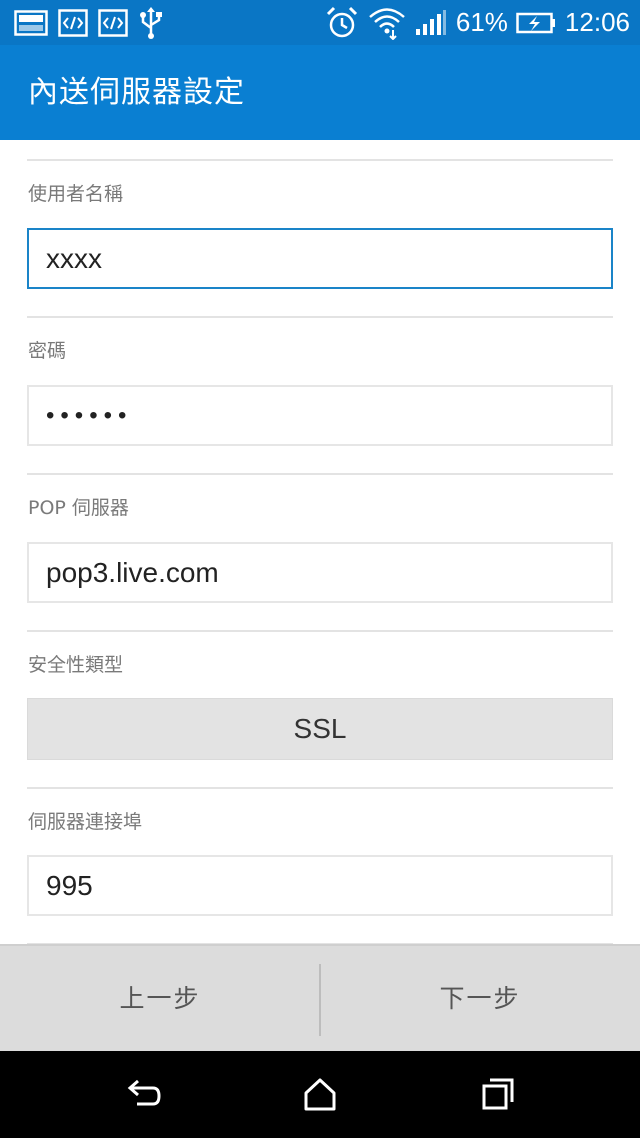  I want to click on battery-charging-icon, so click(535, 22).